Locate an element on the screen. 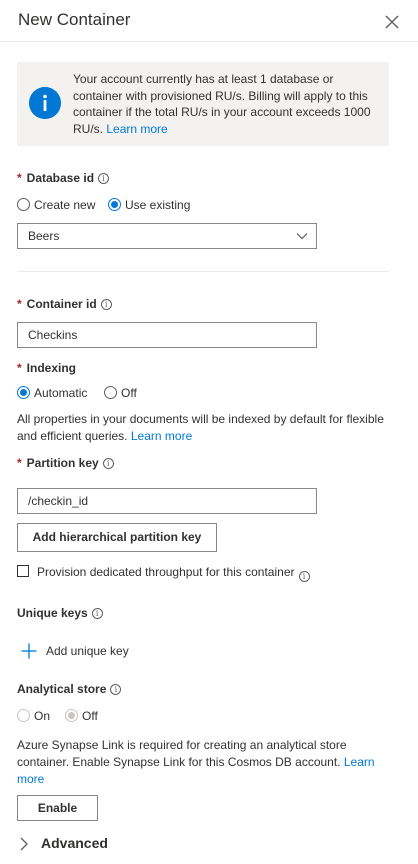 Image resolution: width=418 pixels, height=864 pixels. indexing-radio-group: Automatic Off is located at coordinates (117, 394).